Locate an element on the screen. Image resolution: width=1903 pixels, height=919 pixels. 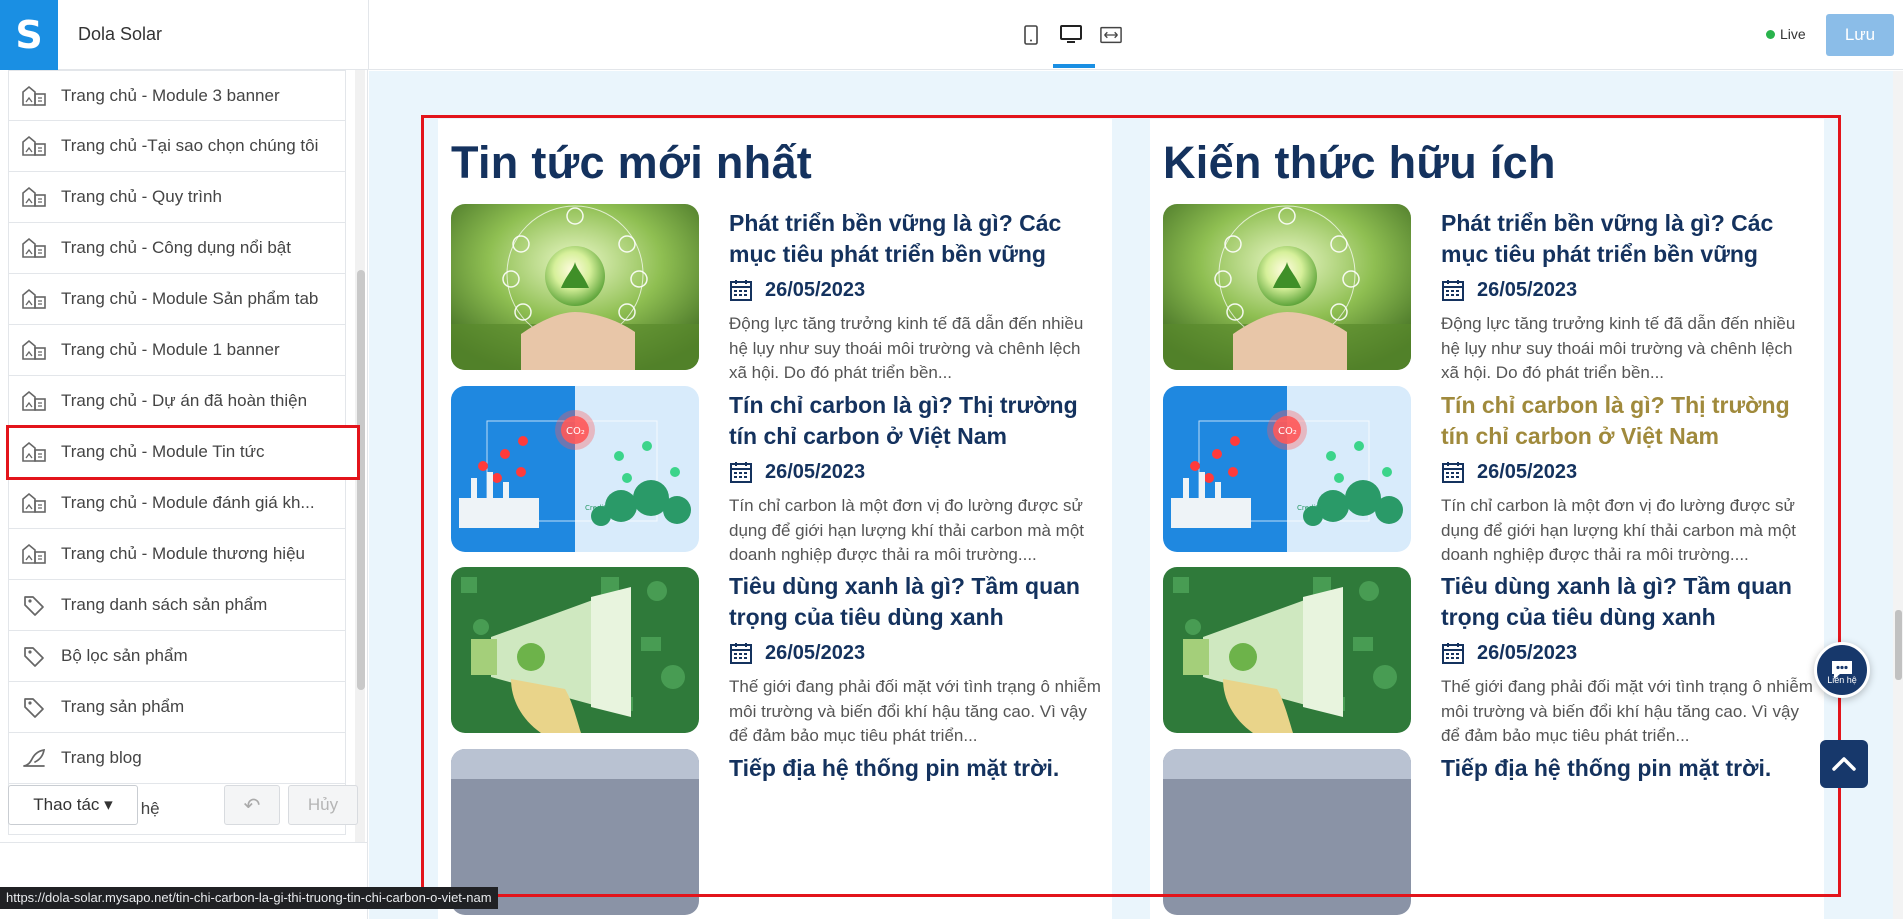
fullwidth-view-icon is located at coordinates (1111, 35).